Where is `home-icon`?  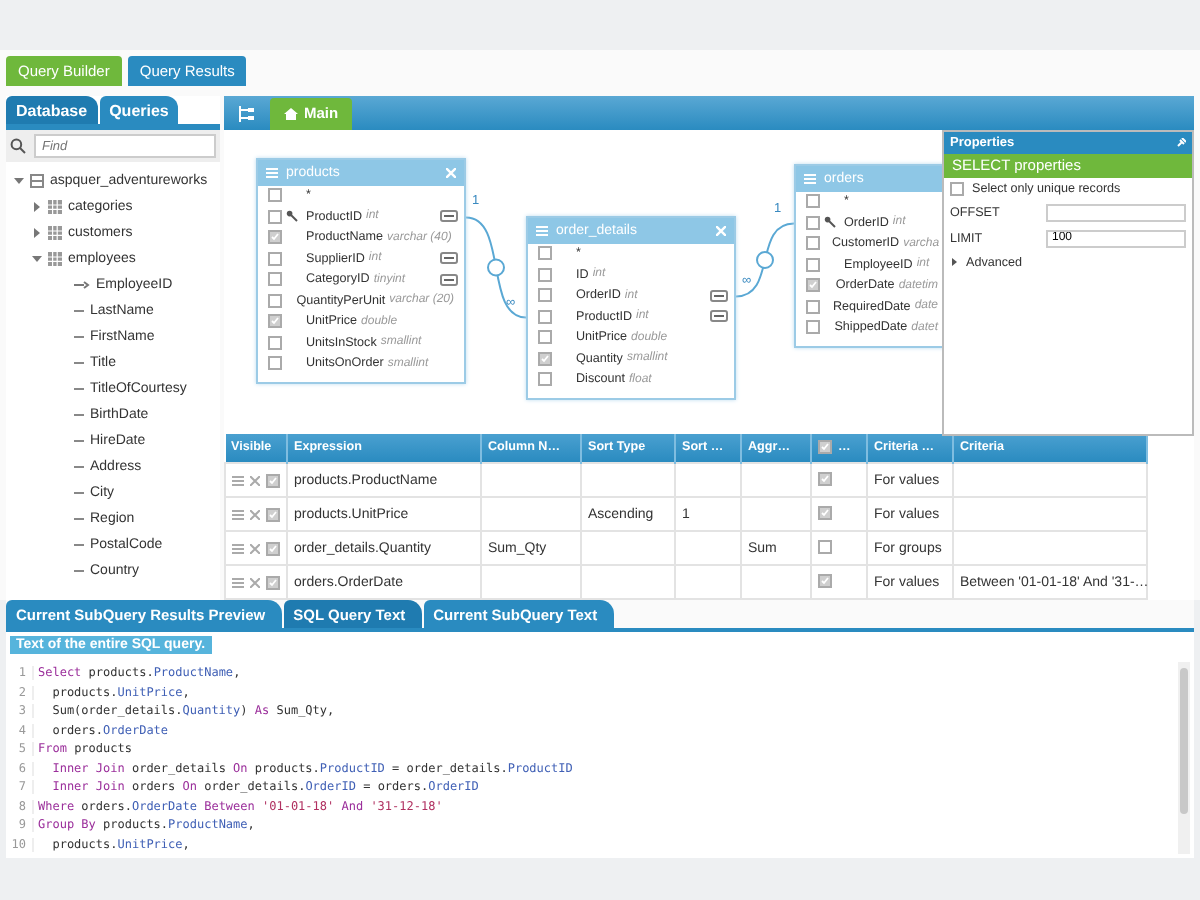
home-icon is located at coordinates (291, 113).